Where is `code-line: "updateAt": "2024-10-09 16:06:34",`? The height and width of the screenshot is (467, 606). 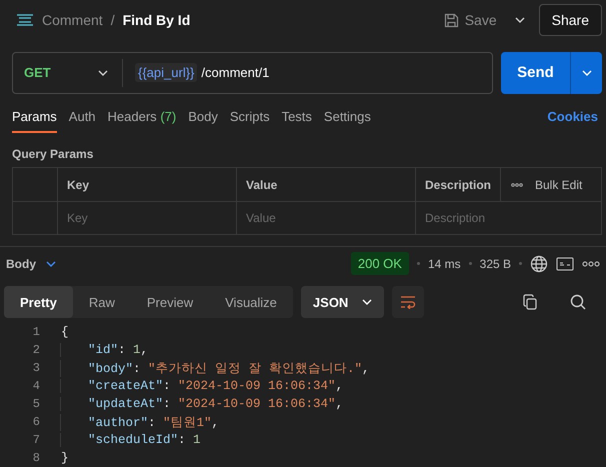 code-line: "updateAt": "2024-10-09 16:06:34", is located at coordinates (202, 404).